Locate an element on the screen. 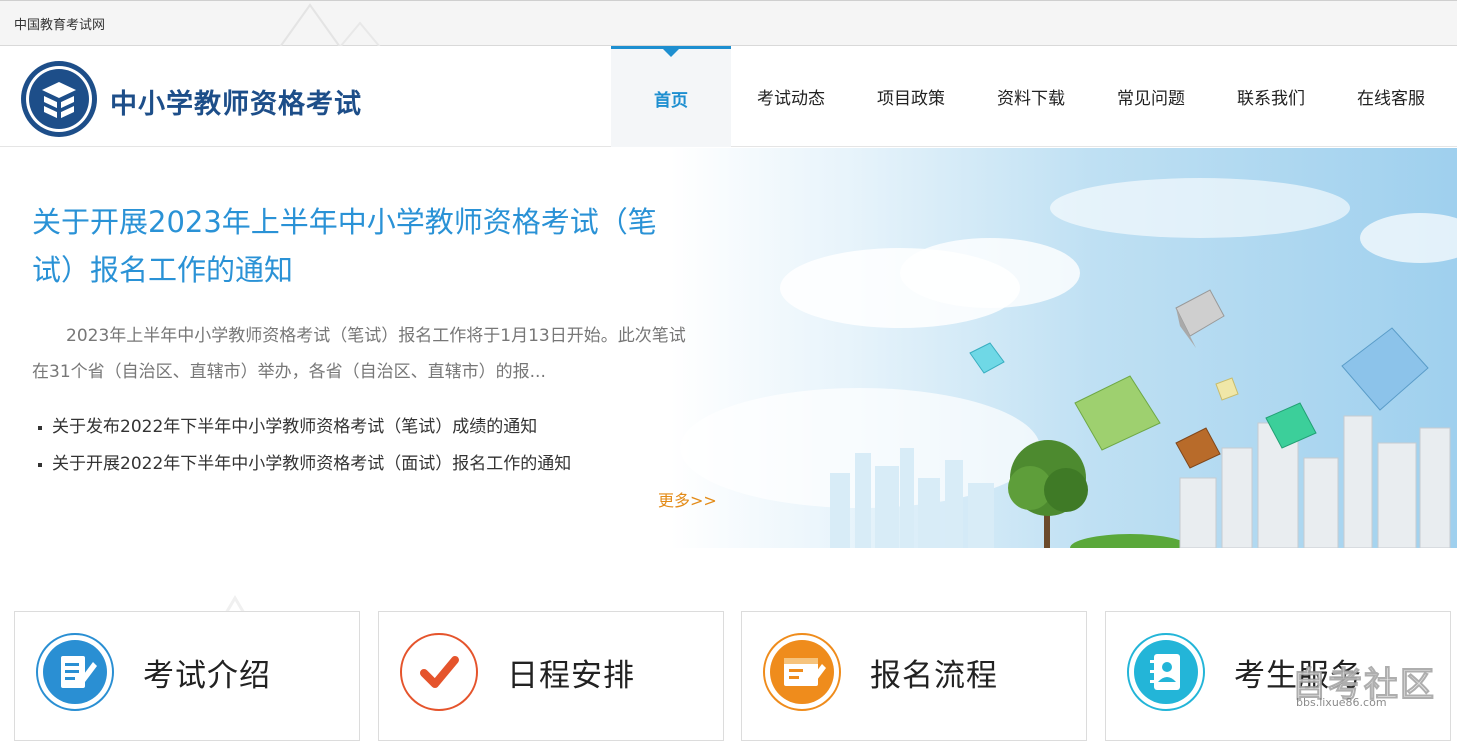 The image size is (1457, 741). more-link: 更多>> is located at coordinates (687, 499).